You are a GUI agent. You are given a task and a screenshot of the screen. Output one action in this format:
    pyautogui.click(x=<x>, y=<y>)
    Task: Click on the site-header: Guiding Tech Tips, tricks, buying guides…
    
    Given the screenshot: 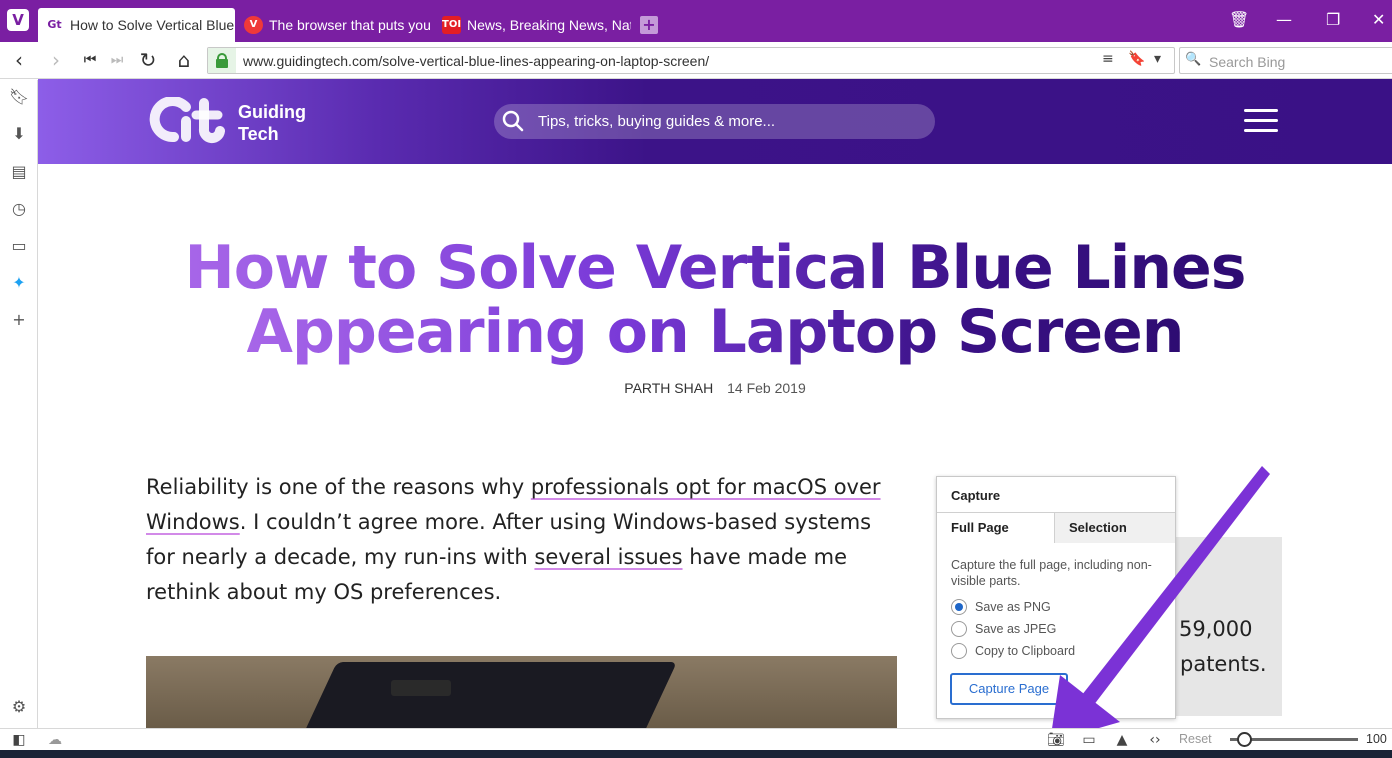 What is the action you would take?
    pyautogui.click(x=715, y=121)
    